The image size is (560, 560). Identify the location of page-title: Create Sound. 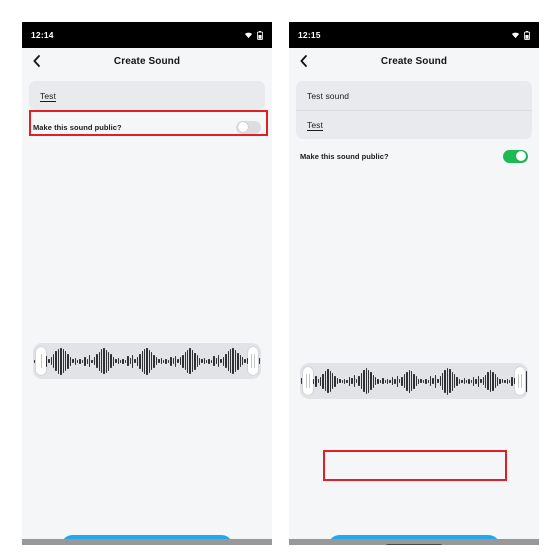
(414, 61).